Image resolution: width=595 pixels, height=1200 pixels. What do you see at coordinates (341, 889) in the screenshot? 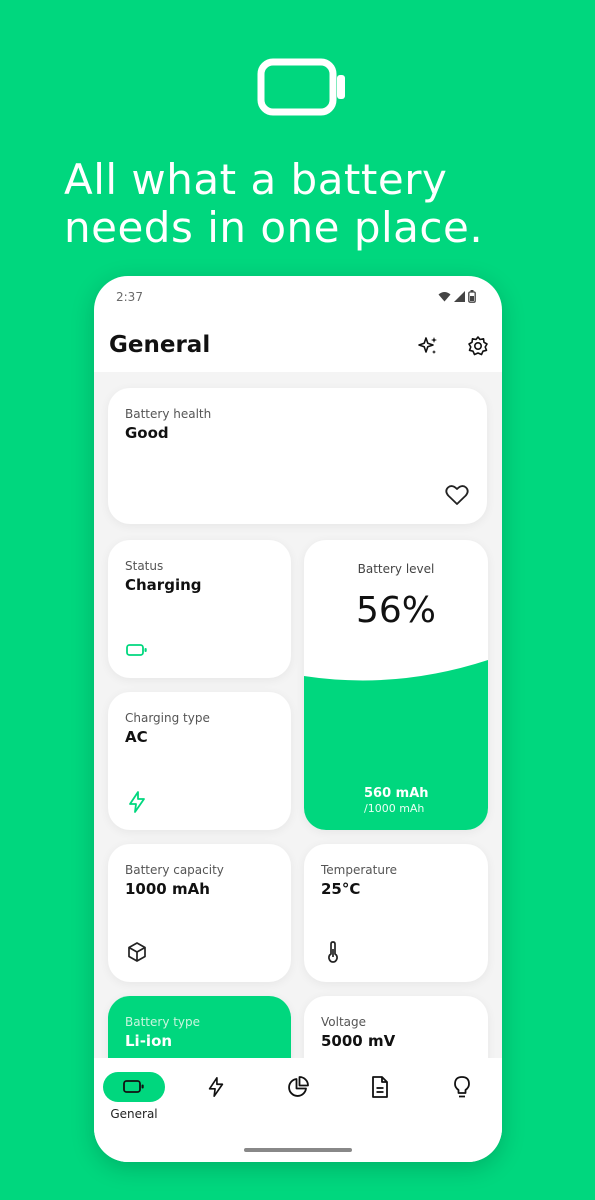
I see `temperature-value: 25°C` at bounding box center [341, 889].